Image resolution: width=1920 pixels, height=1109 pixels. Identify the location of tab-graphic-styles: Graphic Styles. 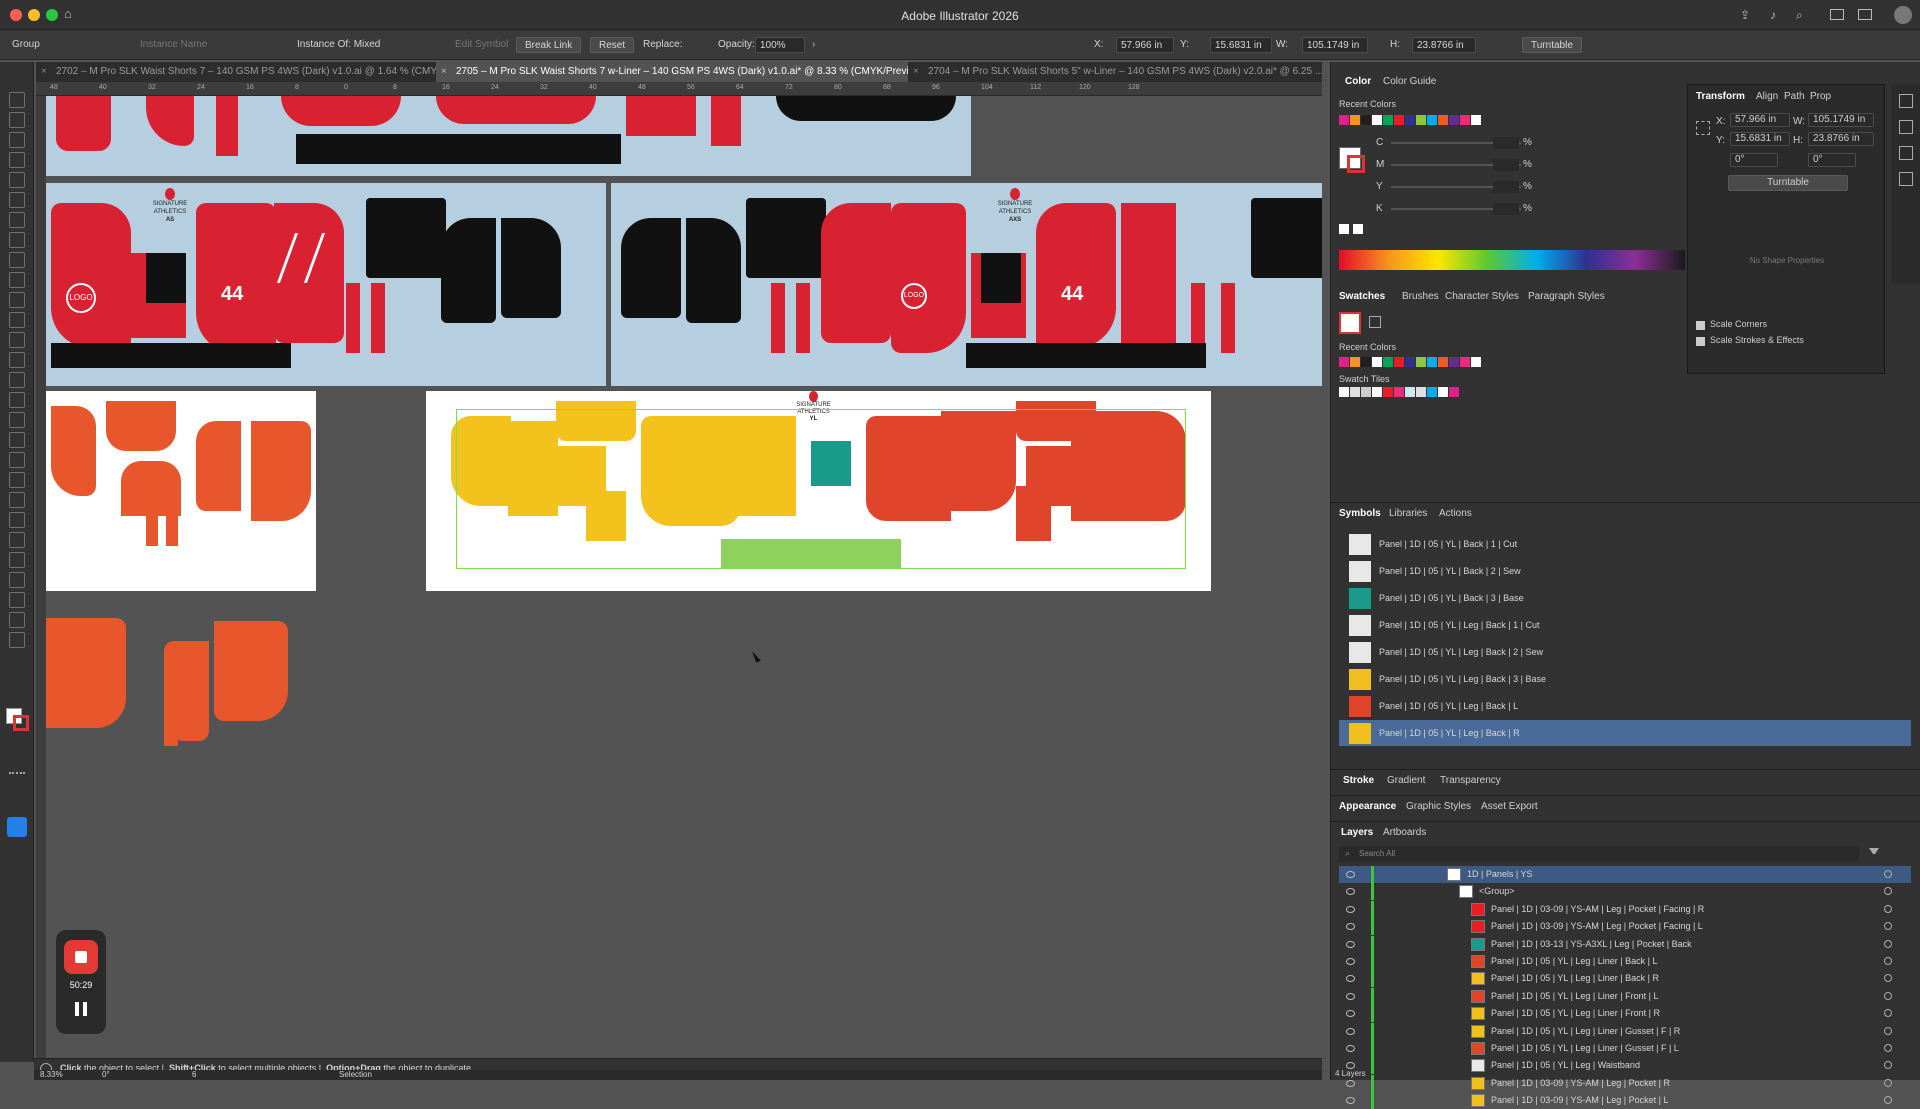
(1438, 806).